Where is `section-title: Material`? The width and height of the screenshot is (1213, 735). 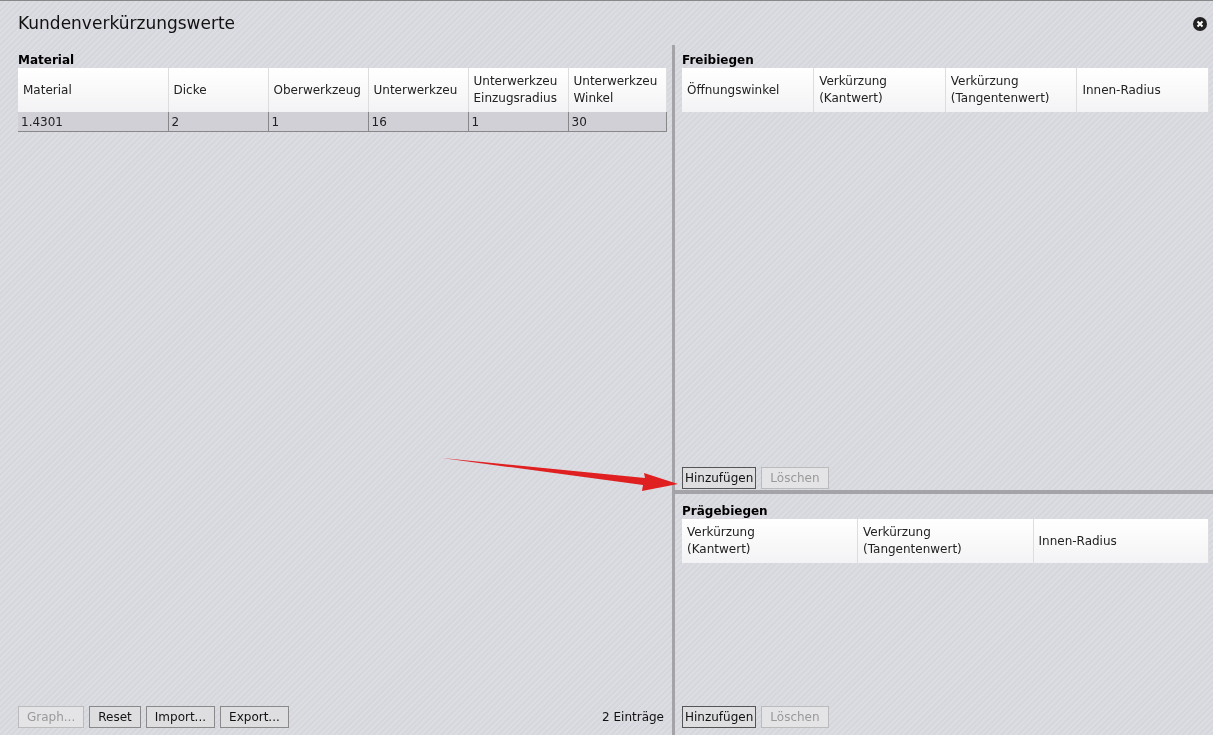
section-title: Material is located at coordinates (47, 60).